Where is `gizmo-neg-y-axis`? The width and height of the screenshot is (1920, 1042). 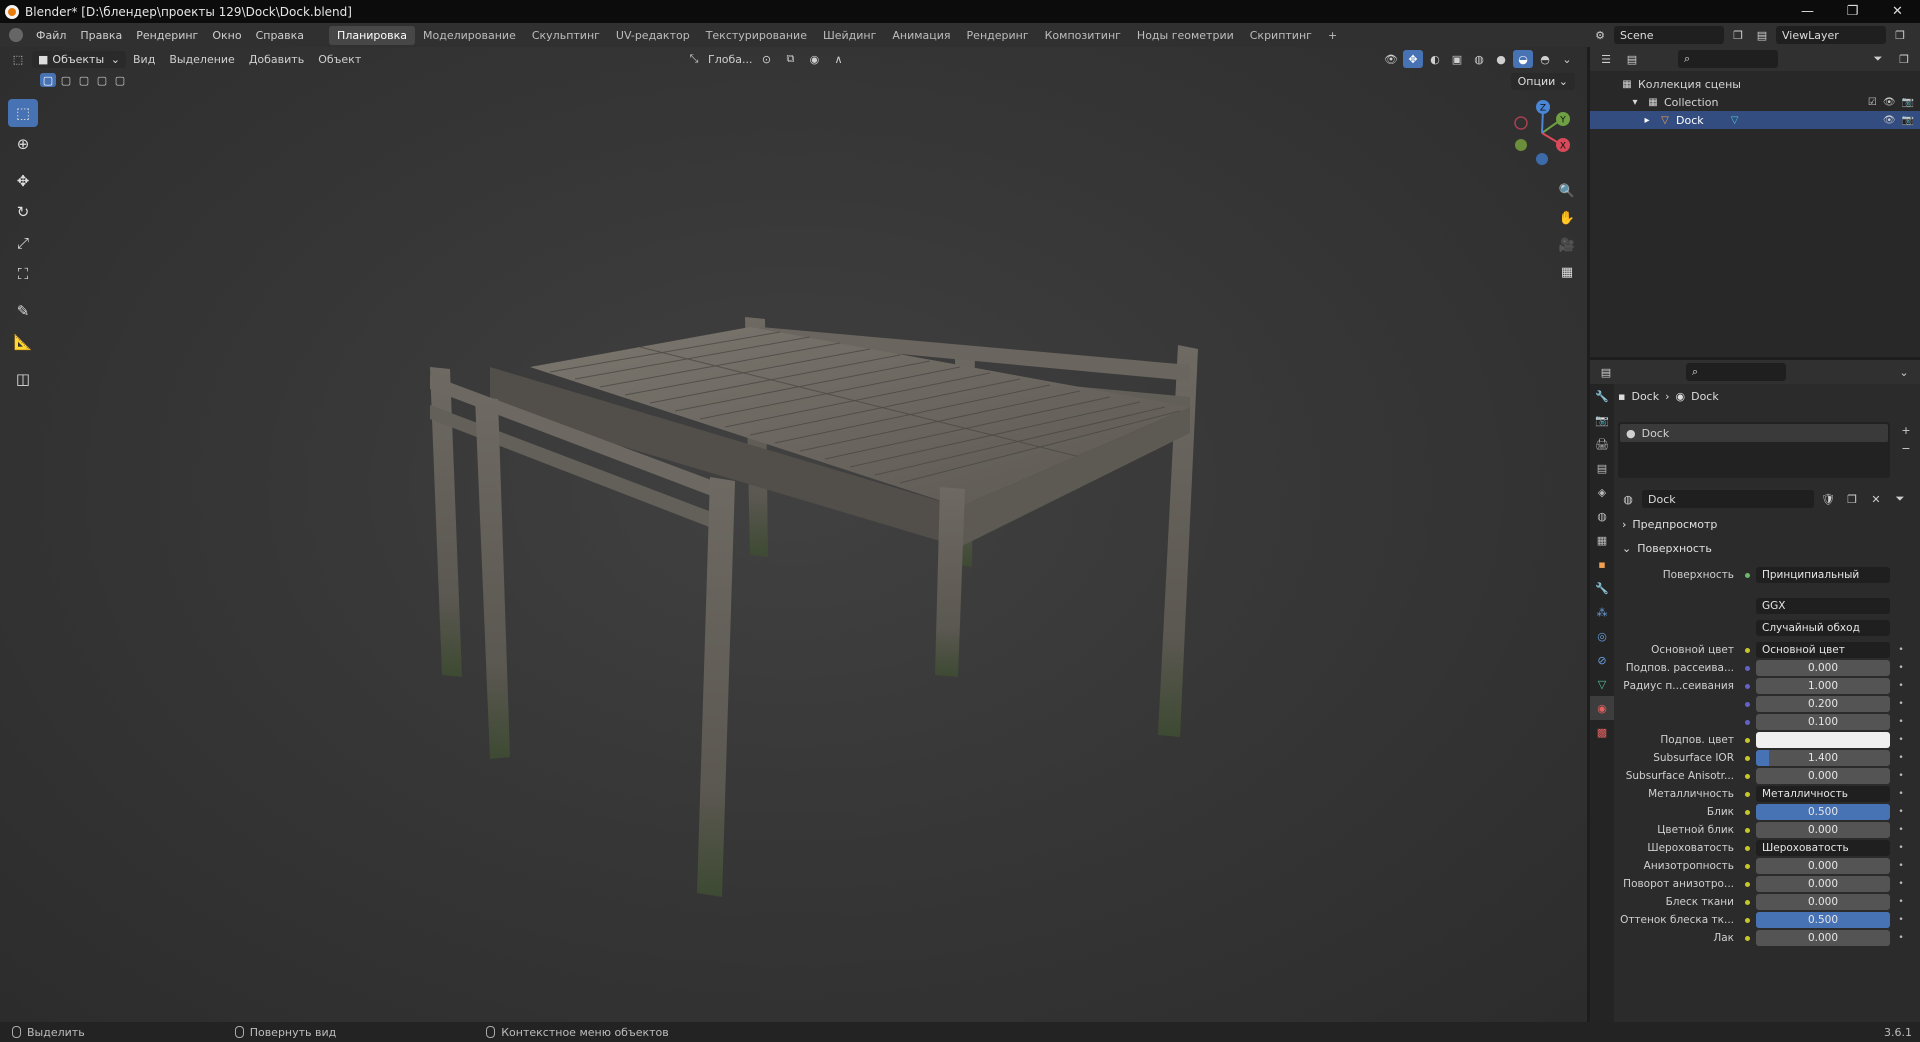
gizmo-neg-y-axis is located at coordinates (1521, 145).